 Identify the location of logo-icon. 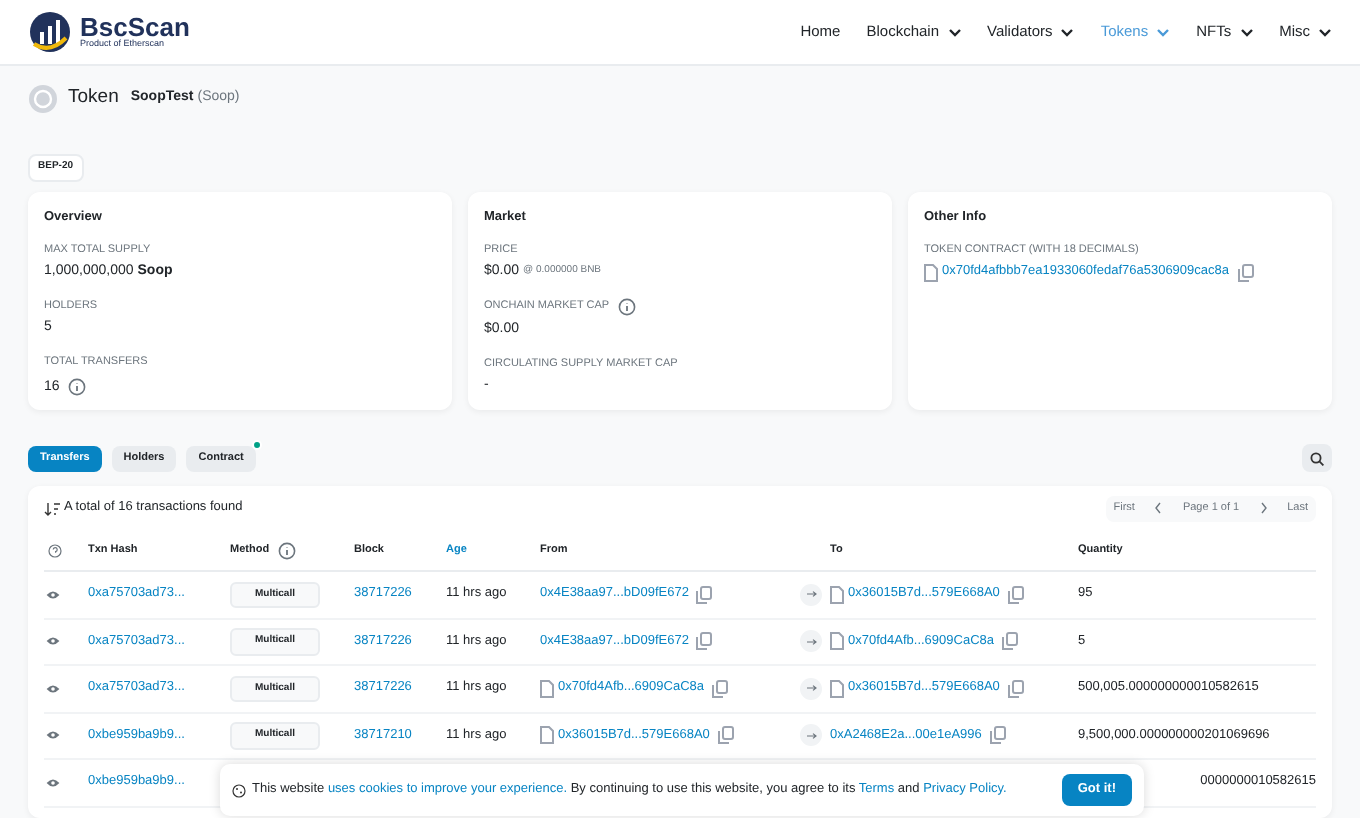
(50, 32).